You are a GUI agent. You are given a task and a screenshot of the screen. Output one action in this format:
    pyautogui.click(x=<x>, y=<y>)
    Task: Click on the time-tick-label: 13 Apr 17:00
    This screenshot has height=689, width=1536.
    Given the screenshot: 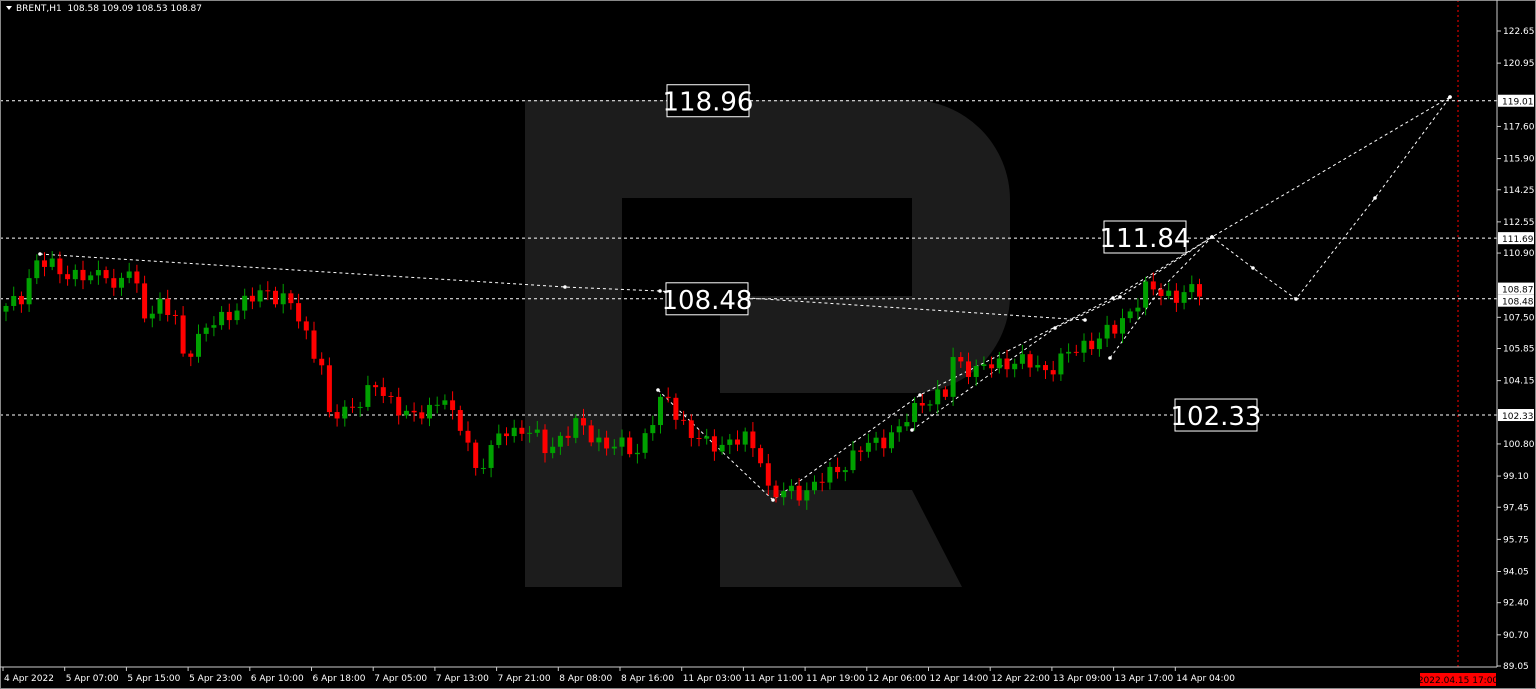 What is the action you would take?
    pyautogui.click(x=1144, y=679)
    